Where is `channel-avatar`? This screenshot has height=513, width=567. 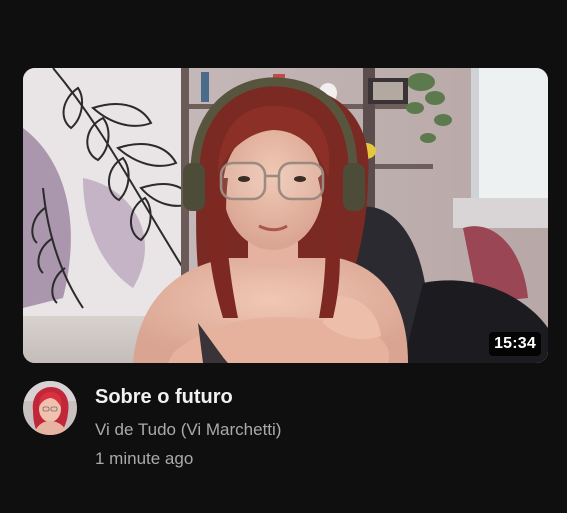
channel-avatar is located at coordinates (50, 408).